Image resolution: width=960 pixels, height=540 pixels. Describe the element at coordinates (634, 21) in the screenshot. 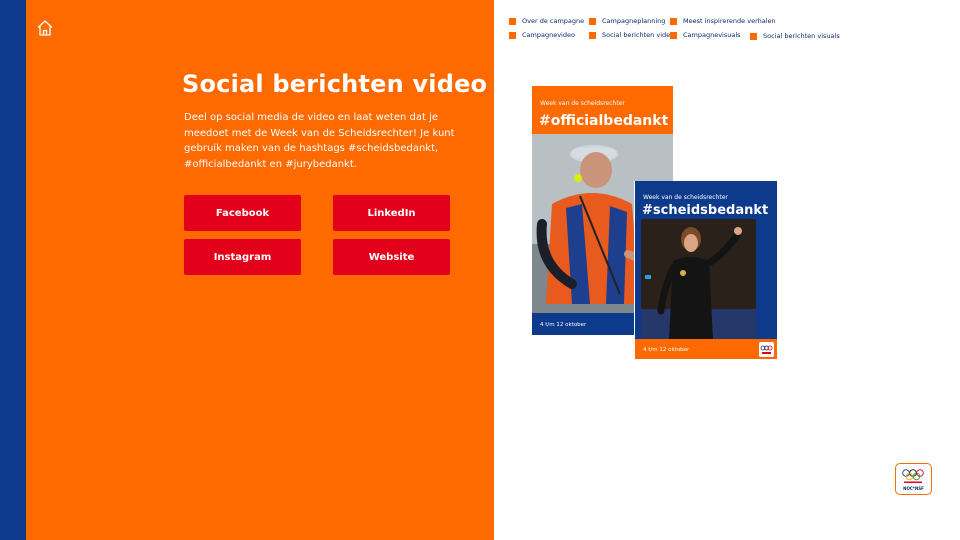

I see `nav-item-label: Campagneplanning` at that location.